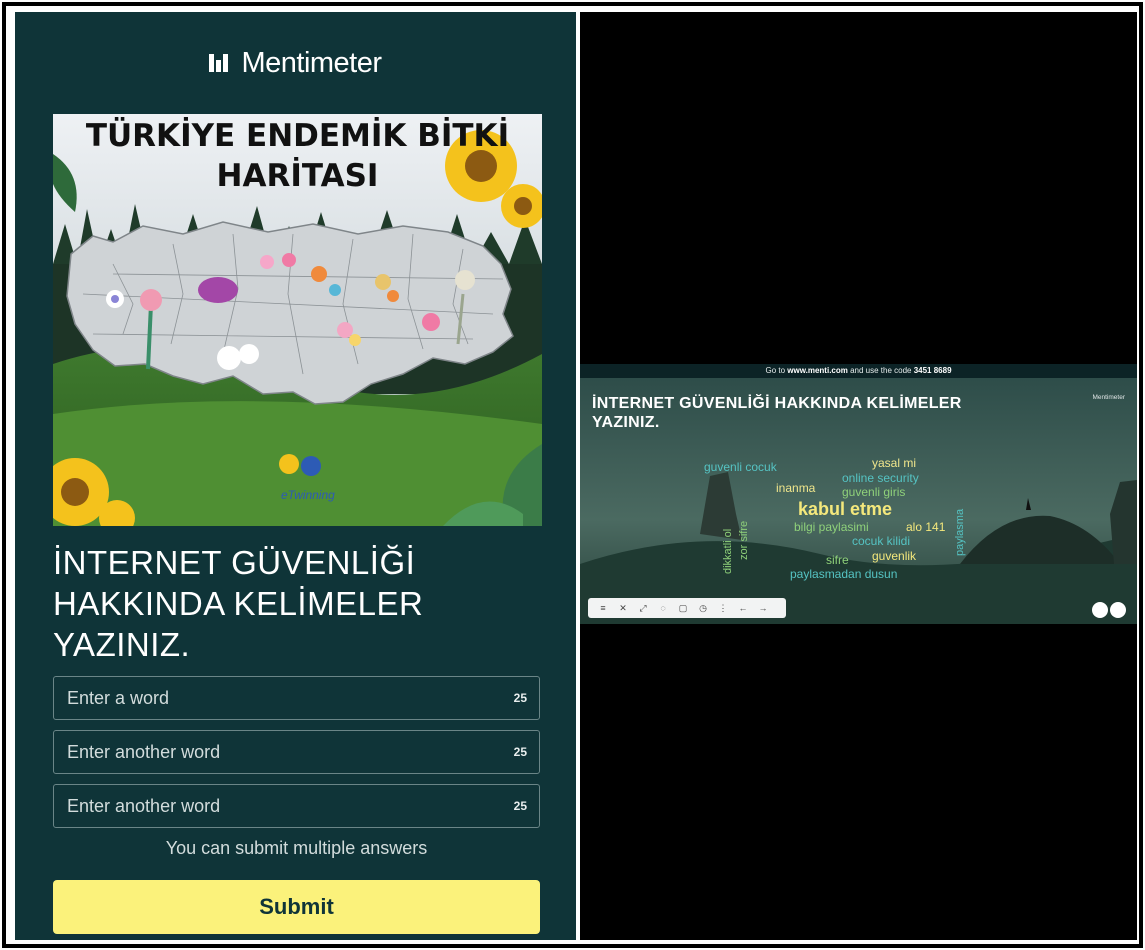 The width and height of the screenshot is (1145, 950). What do you see at coordinates (796, 488) in the screenshot?
I see `word-cloud-item: inanma` at bounding box center [796, 488].